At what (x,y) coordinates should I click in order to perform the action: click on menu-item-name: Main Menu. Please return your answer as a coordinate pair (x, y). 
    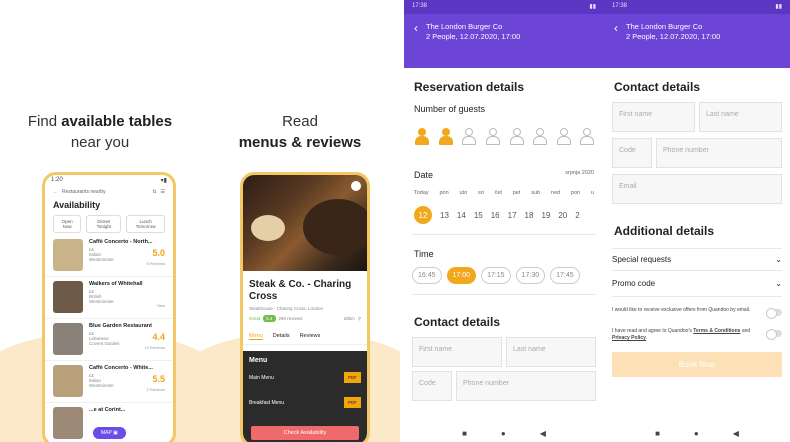
    Looking at the image, I should click on (261, 377).